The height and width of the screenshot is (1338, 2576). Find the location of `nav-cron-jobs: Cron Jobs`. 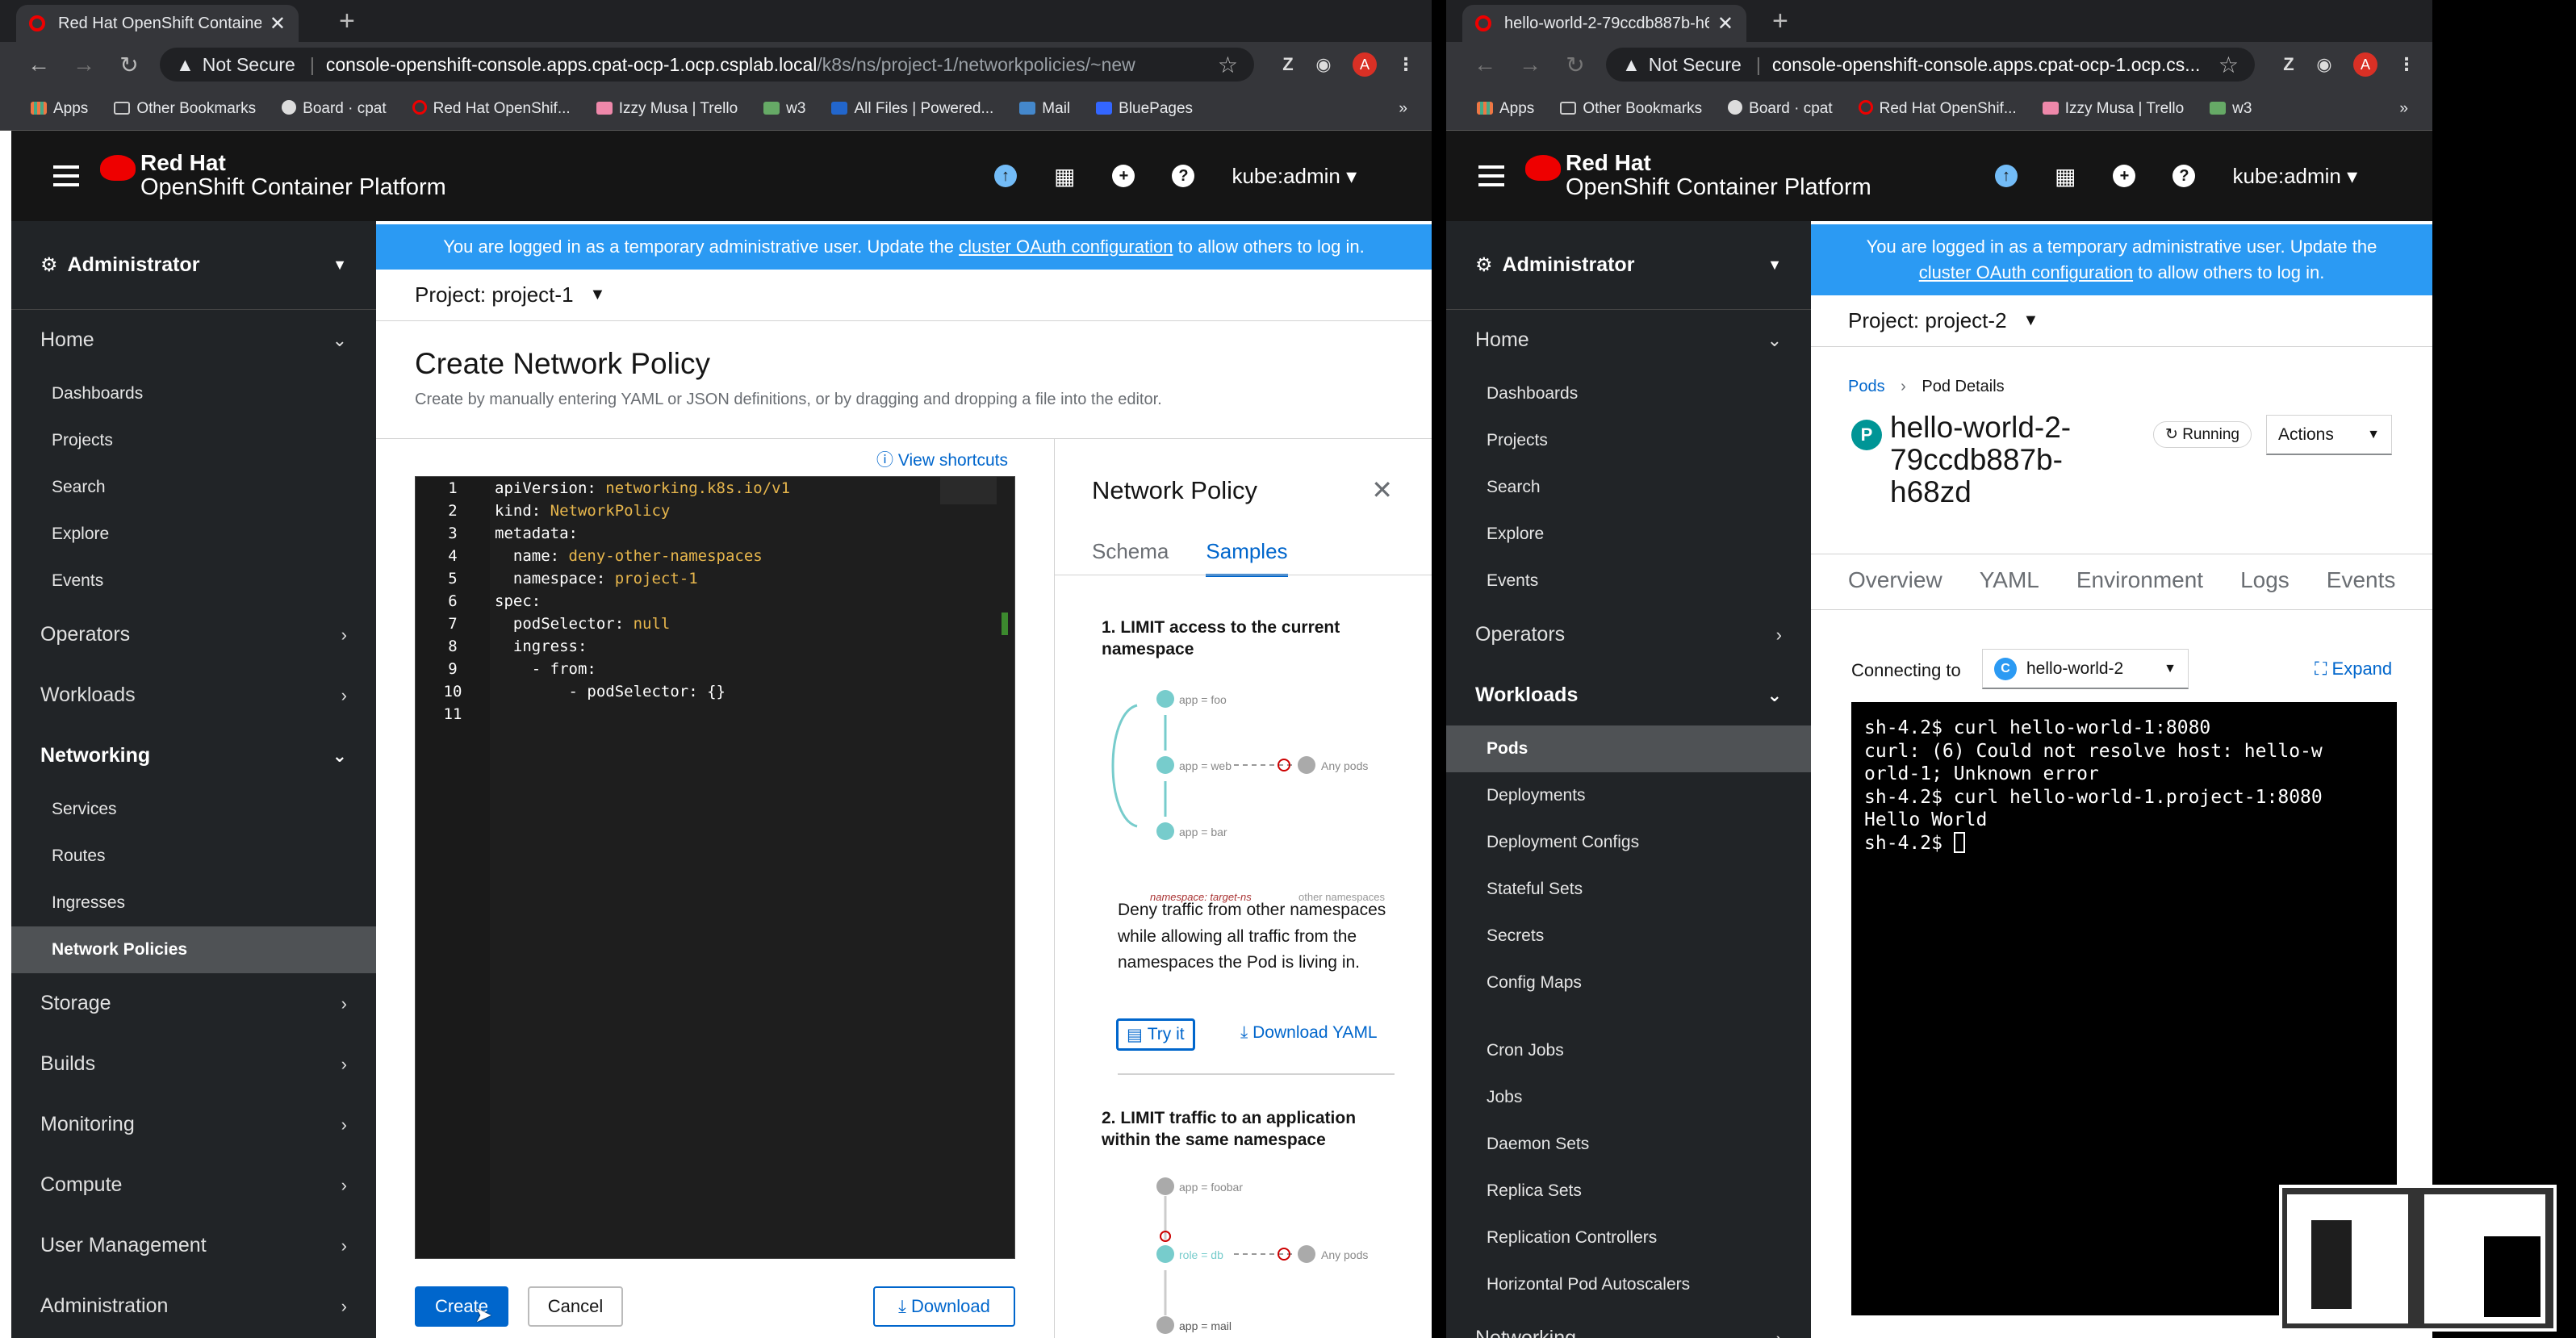

nav-cron-jobs: Cron Jobs is located at coordinates (1628, 1050).